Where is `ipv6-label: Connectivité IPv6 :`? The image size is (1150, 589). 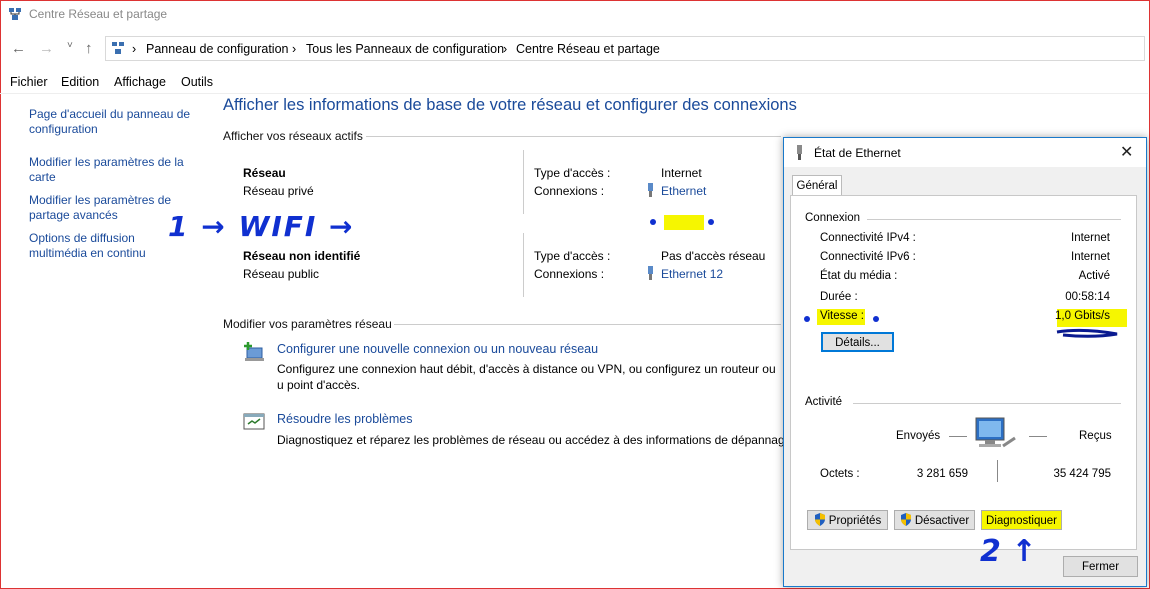 ipv6-label: Connectivité IPv6 : is located at coordinates (868, 257).